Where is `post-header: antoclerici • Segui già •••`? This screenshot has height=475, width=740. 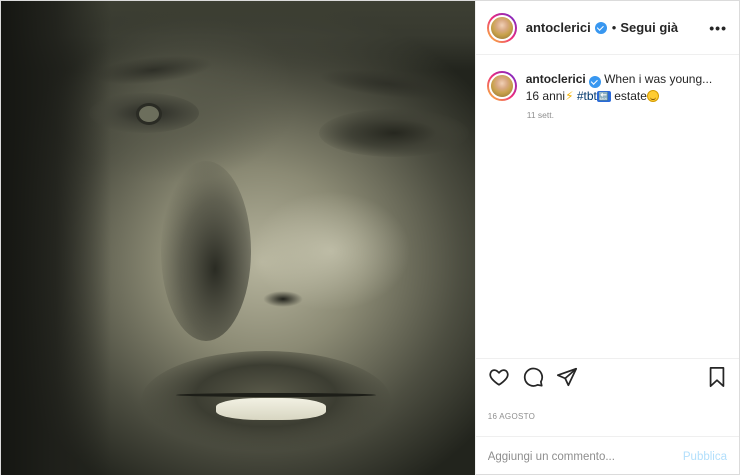 post-header: antoclerici • Segui già ••• is located at coordinates (607, 28).